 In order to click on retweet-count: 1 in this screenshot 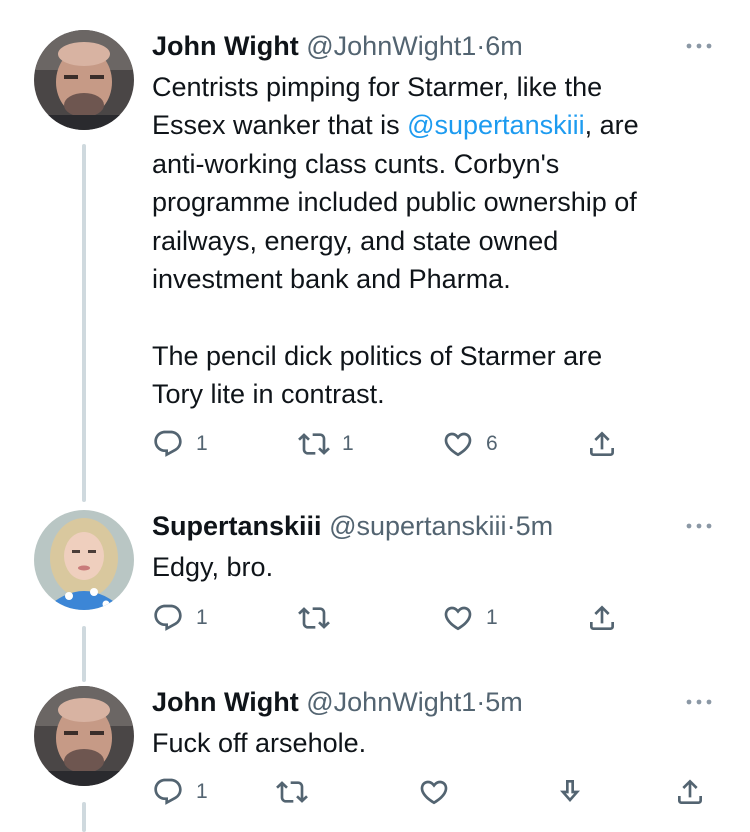, I will do `click(348, 443)`.